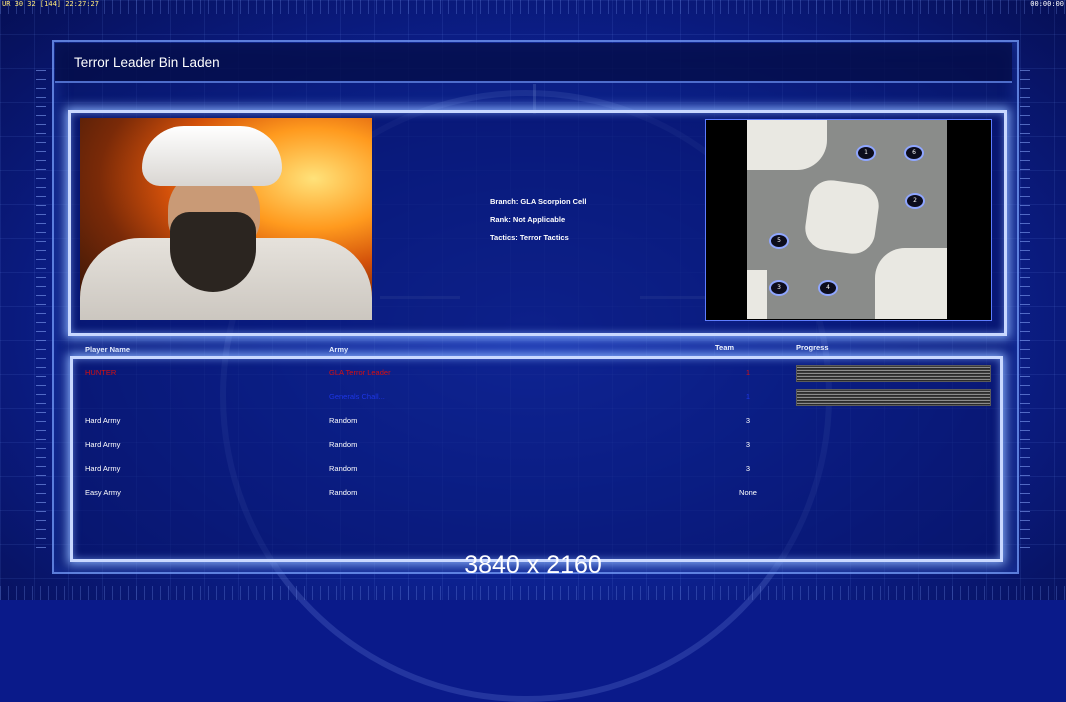 This screenshot has width=1066, height=702. What do you see at coordinates (533, 565) in the screenshot?
I see `resolution-watermark: 3840 x 2160` at bounding box center [533, 565].